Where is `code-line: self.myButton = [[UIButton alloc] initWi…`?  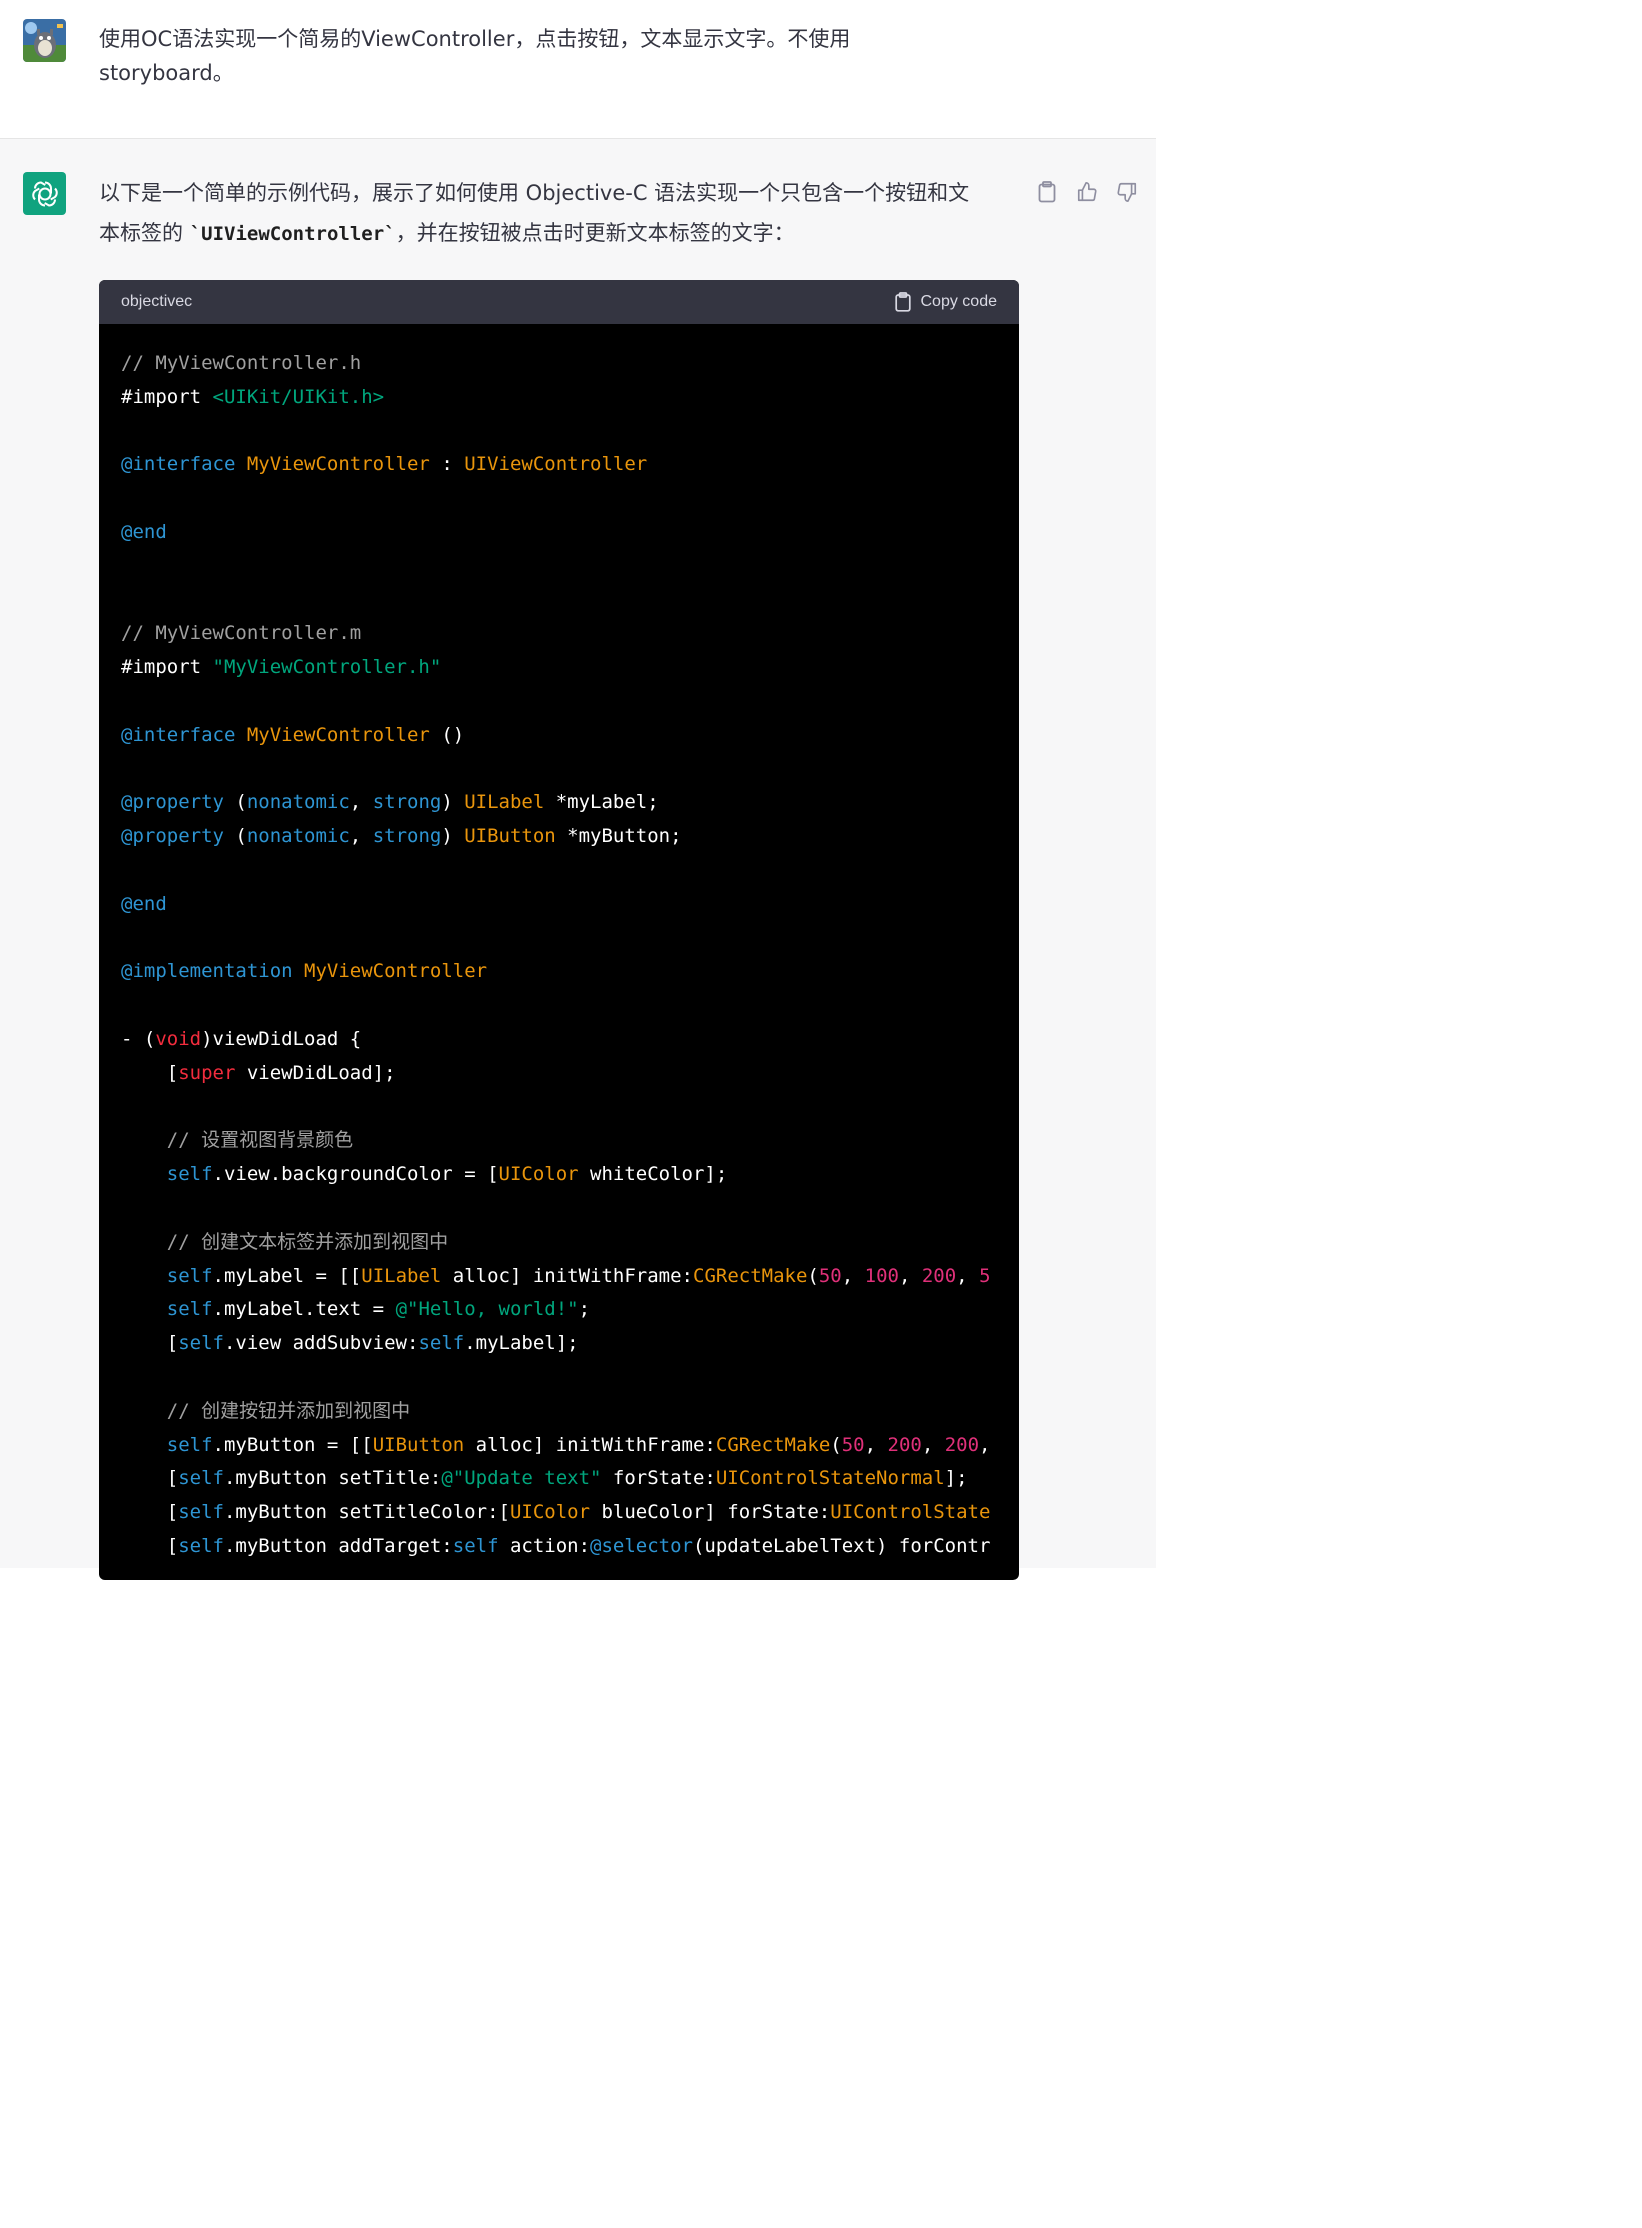
code-line: self.myButton = [[UIButton alloc] initWi… is located at coordinates (559, 1446).